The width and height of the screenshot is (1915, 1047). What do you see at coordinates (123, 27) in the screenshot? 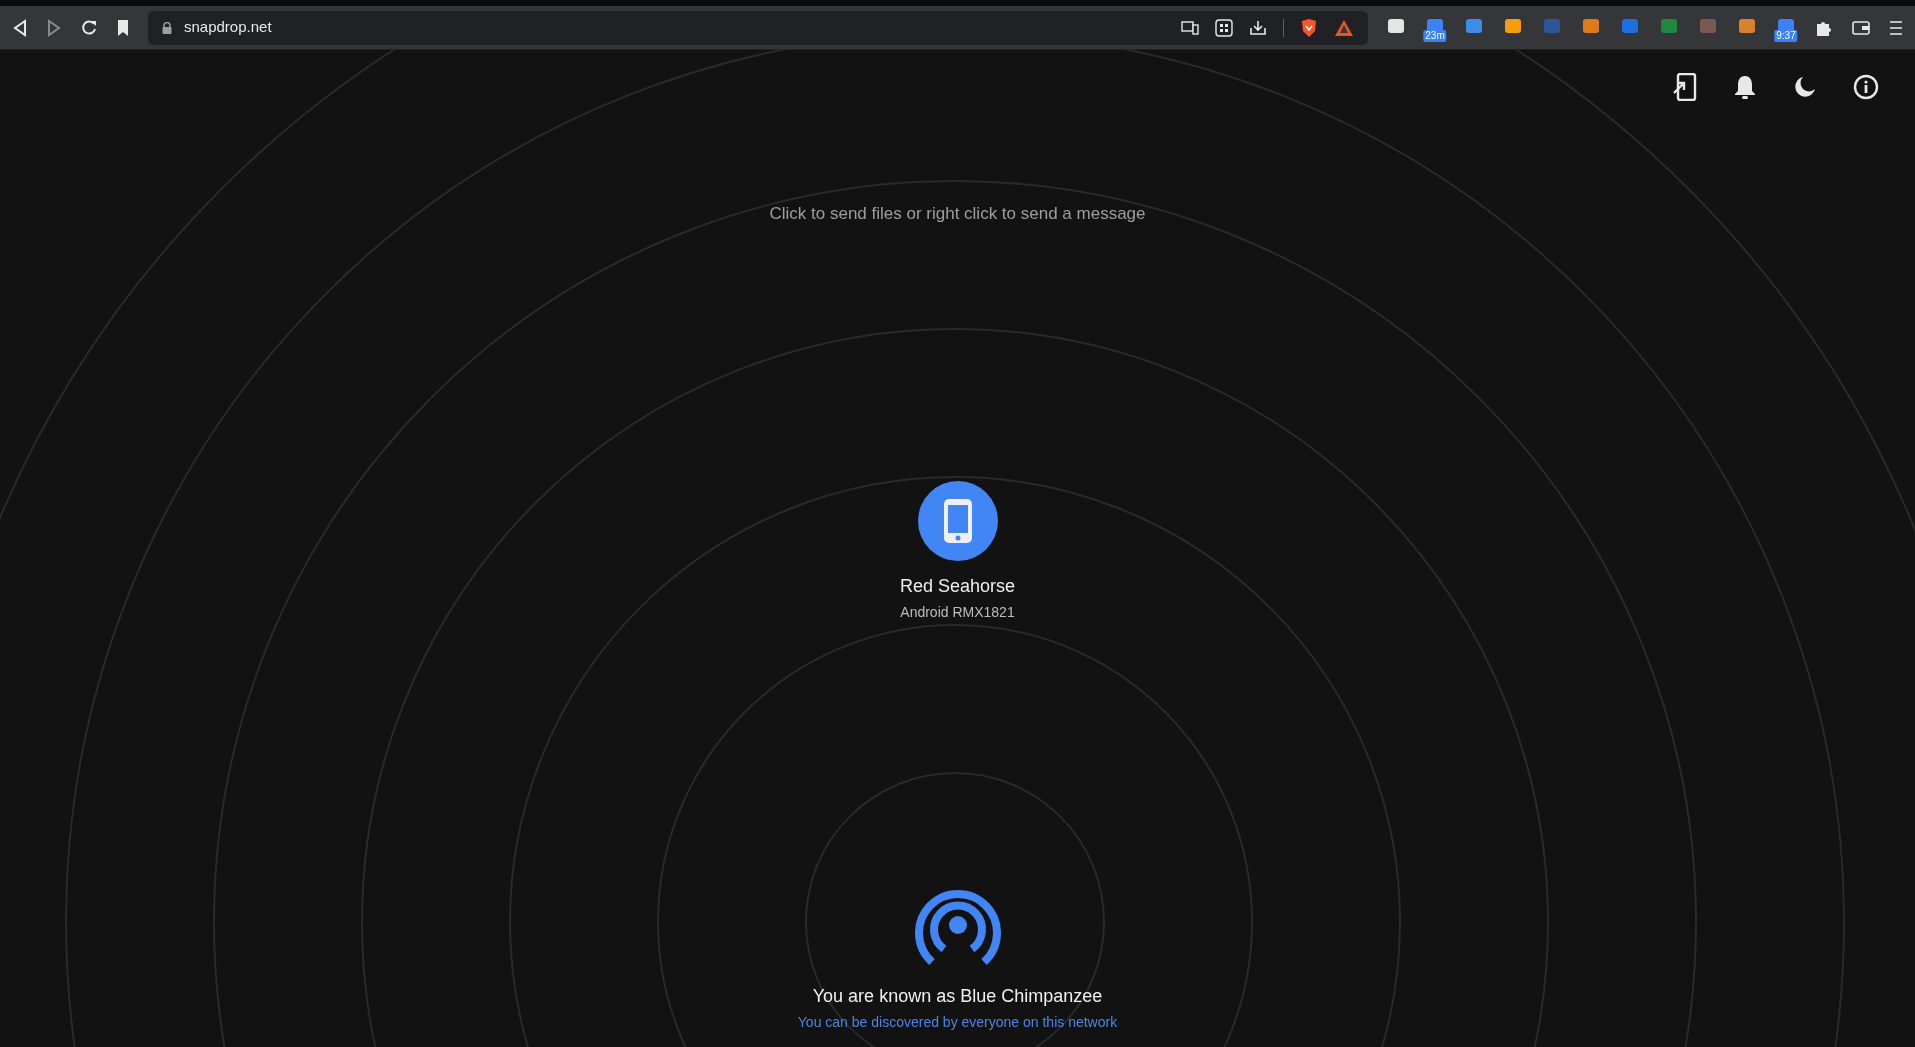
I see `bookmark-icon` at bounding box center [123, 27].